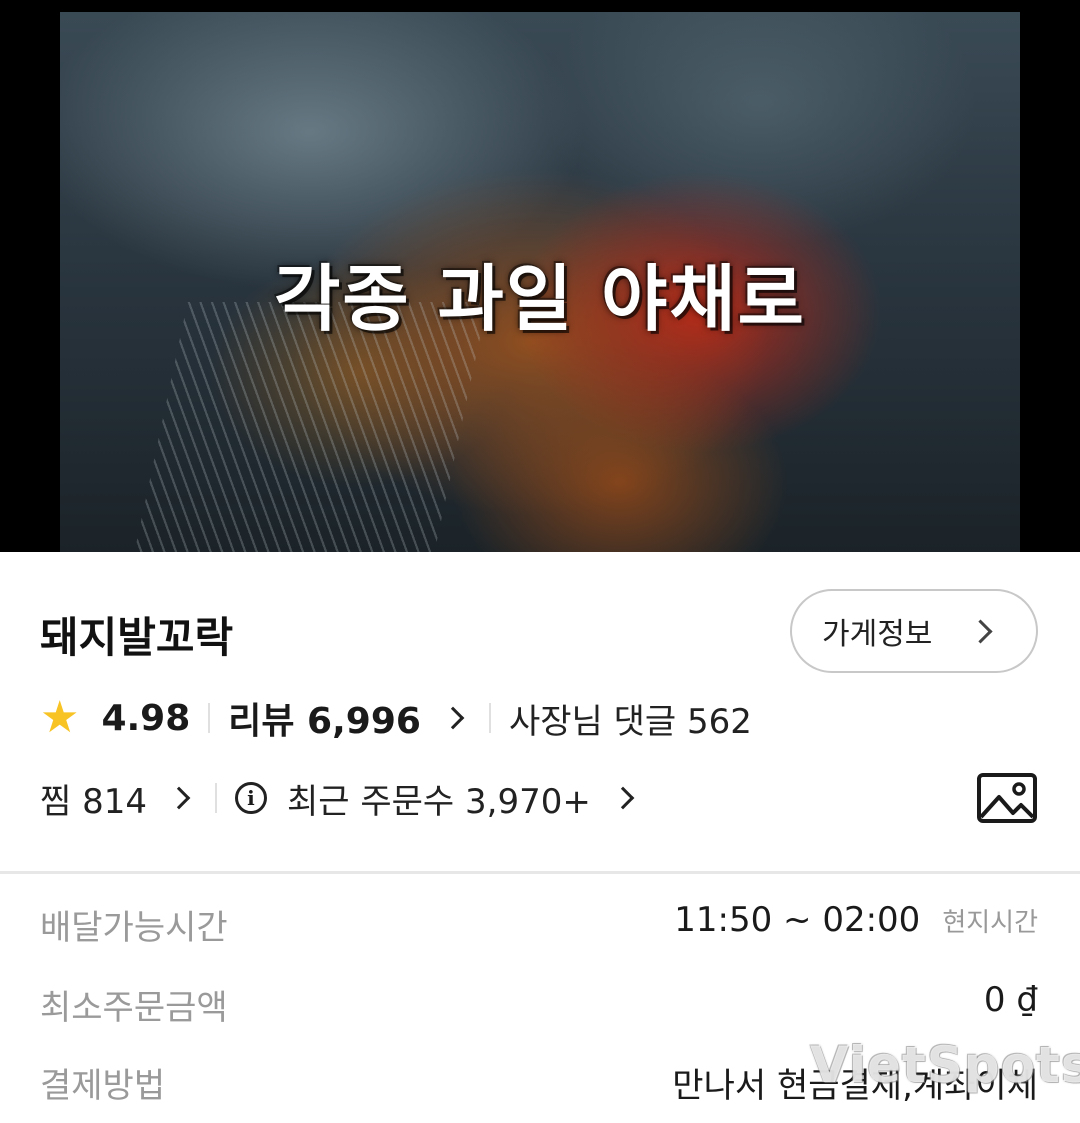 The height and width of the screenshot is (1123, 1080). I want to click on favorites-link: 찜 814, so click(118, 798).